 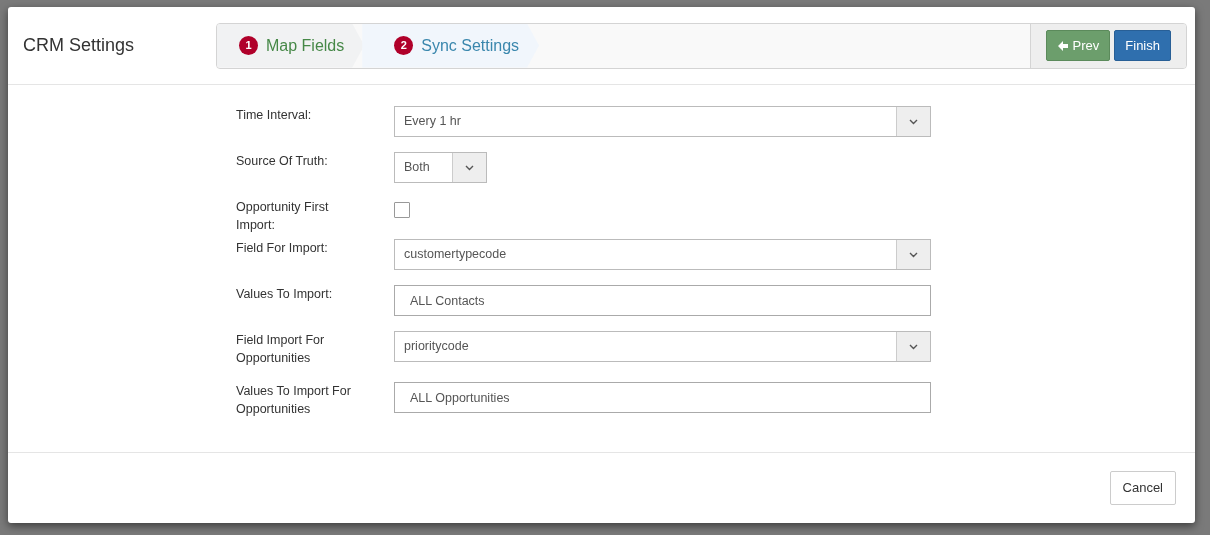 I want to click on field-label: Field For Import:, so click(x=282, y=248).